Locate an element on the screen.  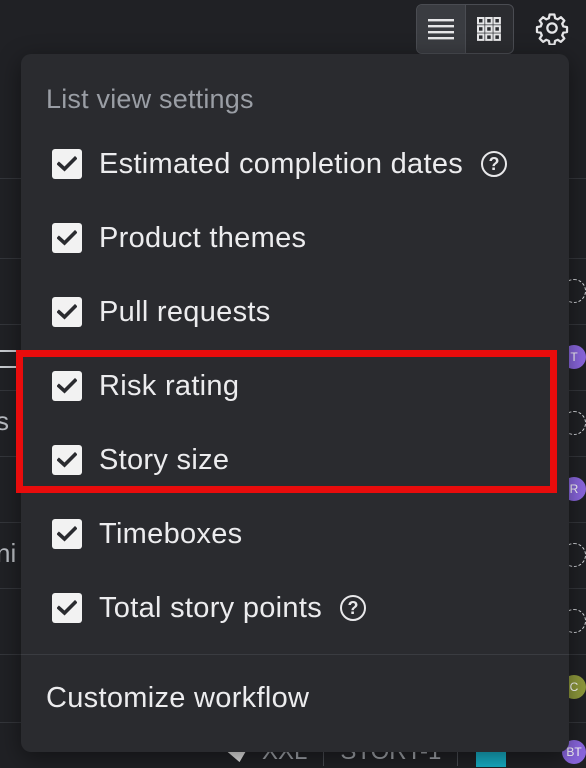
list-icon is located at coordinates (440, 29).